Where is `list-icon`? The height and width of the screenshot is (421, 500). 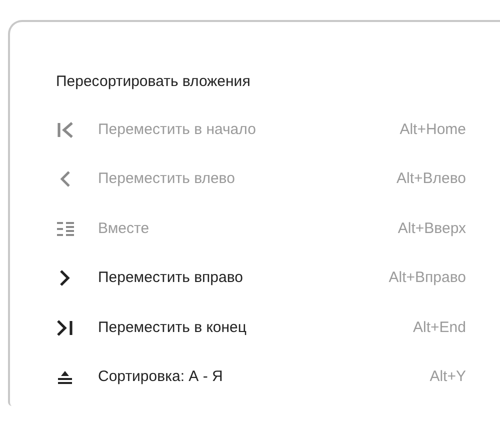 list-icon is located at coordinates (65, 229).